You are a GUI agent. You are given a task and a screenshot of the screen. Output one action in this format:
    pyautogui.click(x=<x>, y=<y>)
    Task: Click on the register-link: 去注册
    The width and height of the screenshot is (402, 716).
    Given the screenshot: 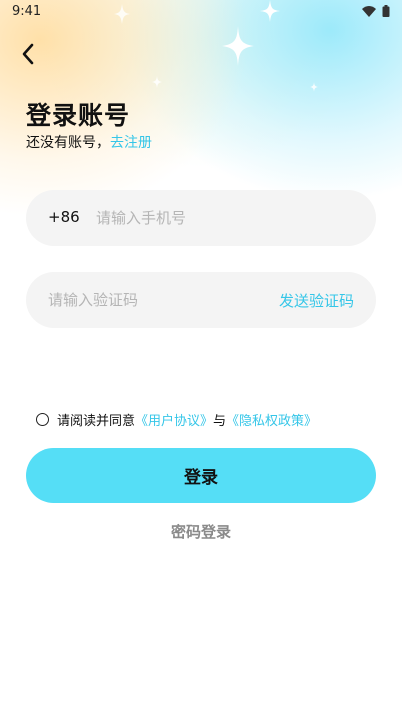 What is the action you would take?
    pyautogui.click(x=131, y=143)
    